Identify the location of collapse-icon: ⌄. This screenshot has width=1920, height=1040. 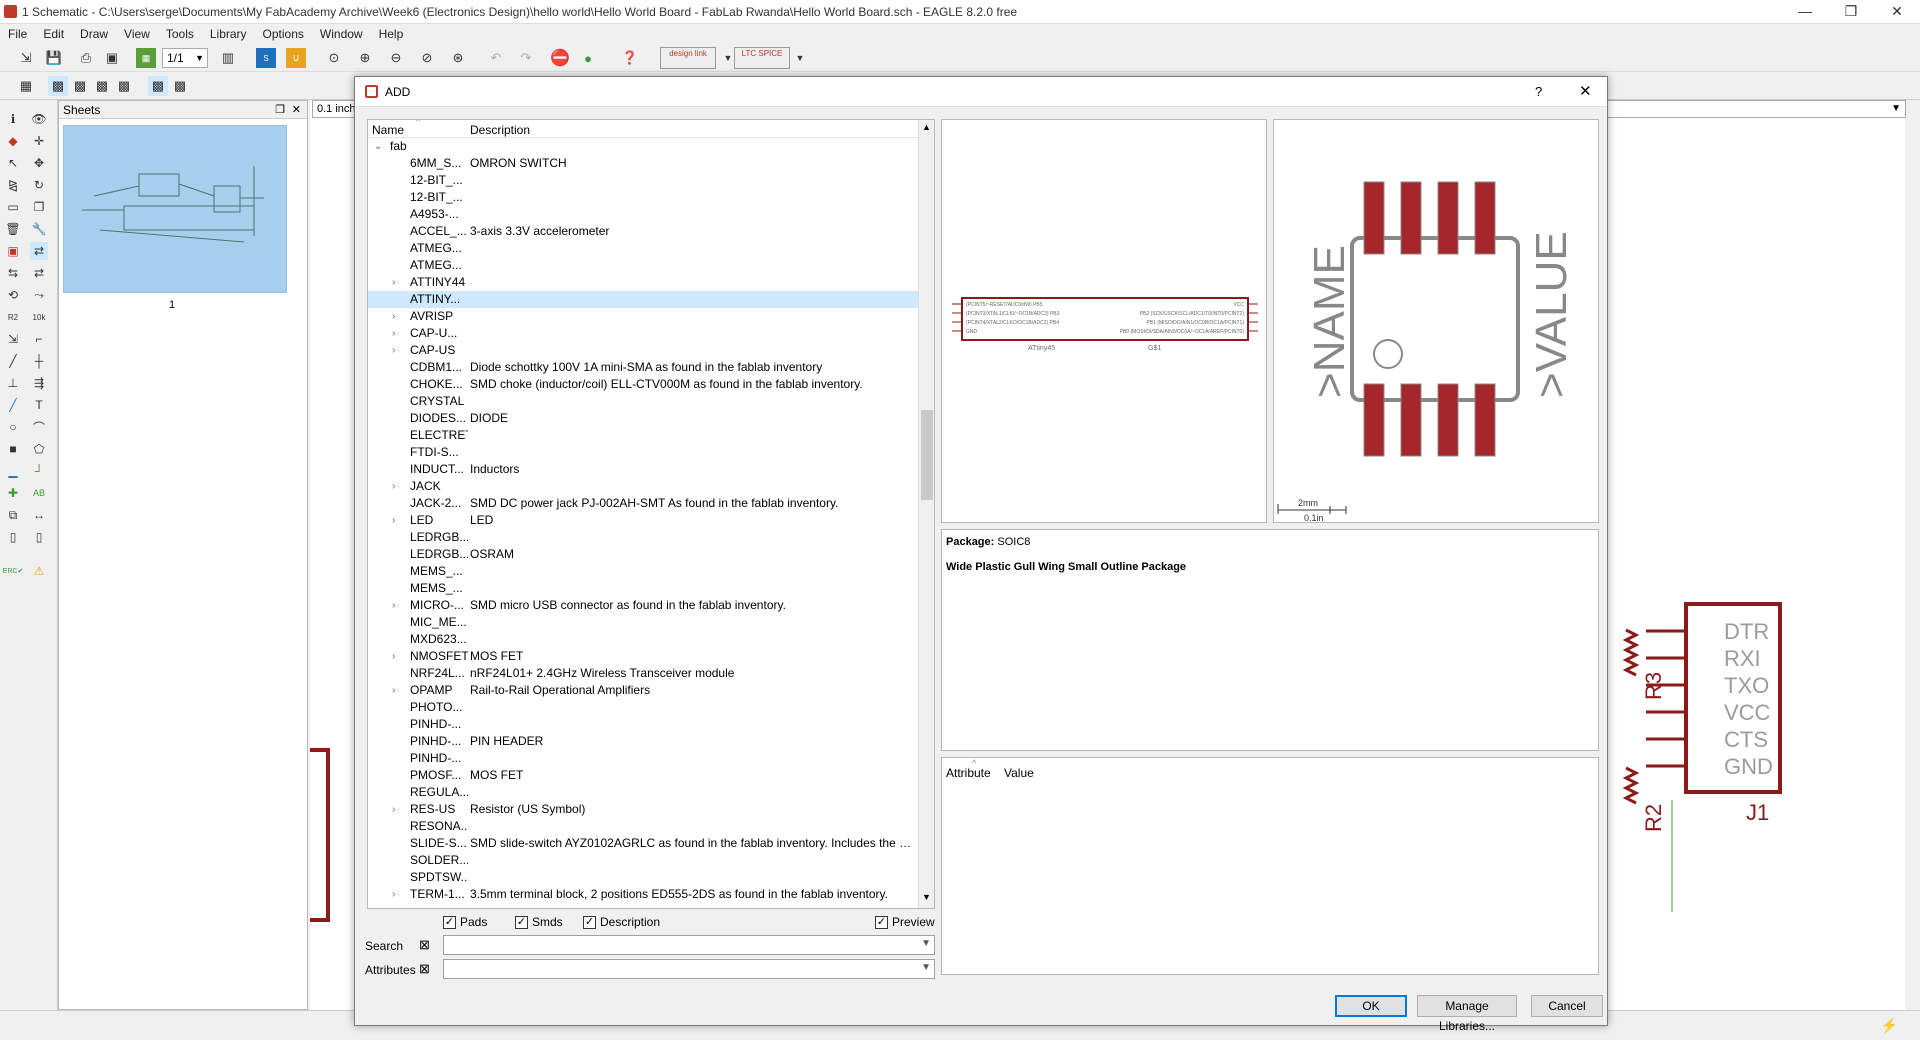
(378, 146).